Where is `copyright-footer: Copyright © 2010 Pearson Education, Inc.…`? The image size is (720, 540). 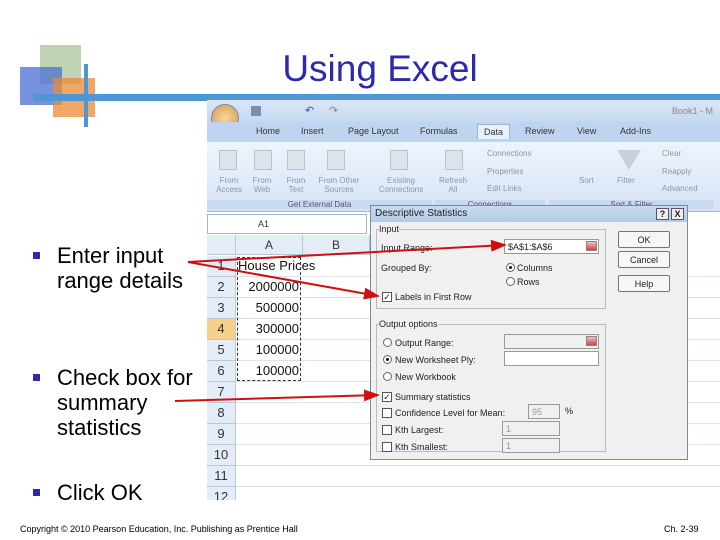
copyright-footer: Copyright © 2010 Pearson Education, Inc.… is located at coordinates (159, 529).